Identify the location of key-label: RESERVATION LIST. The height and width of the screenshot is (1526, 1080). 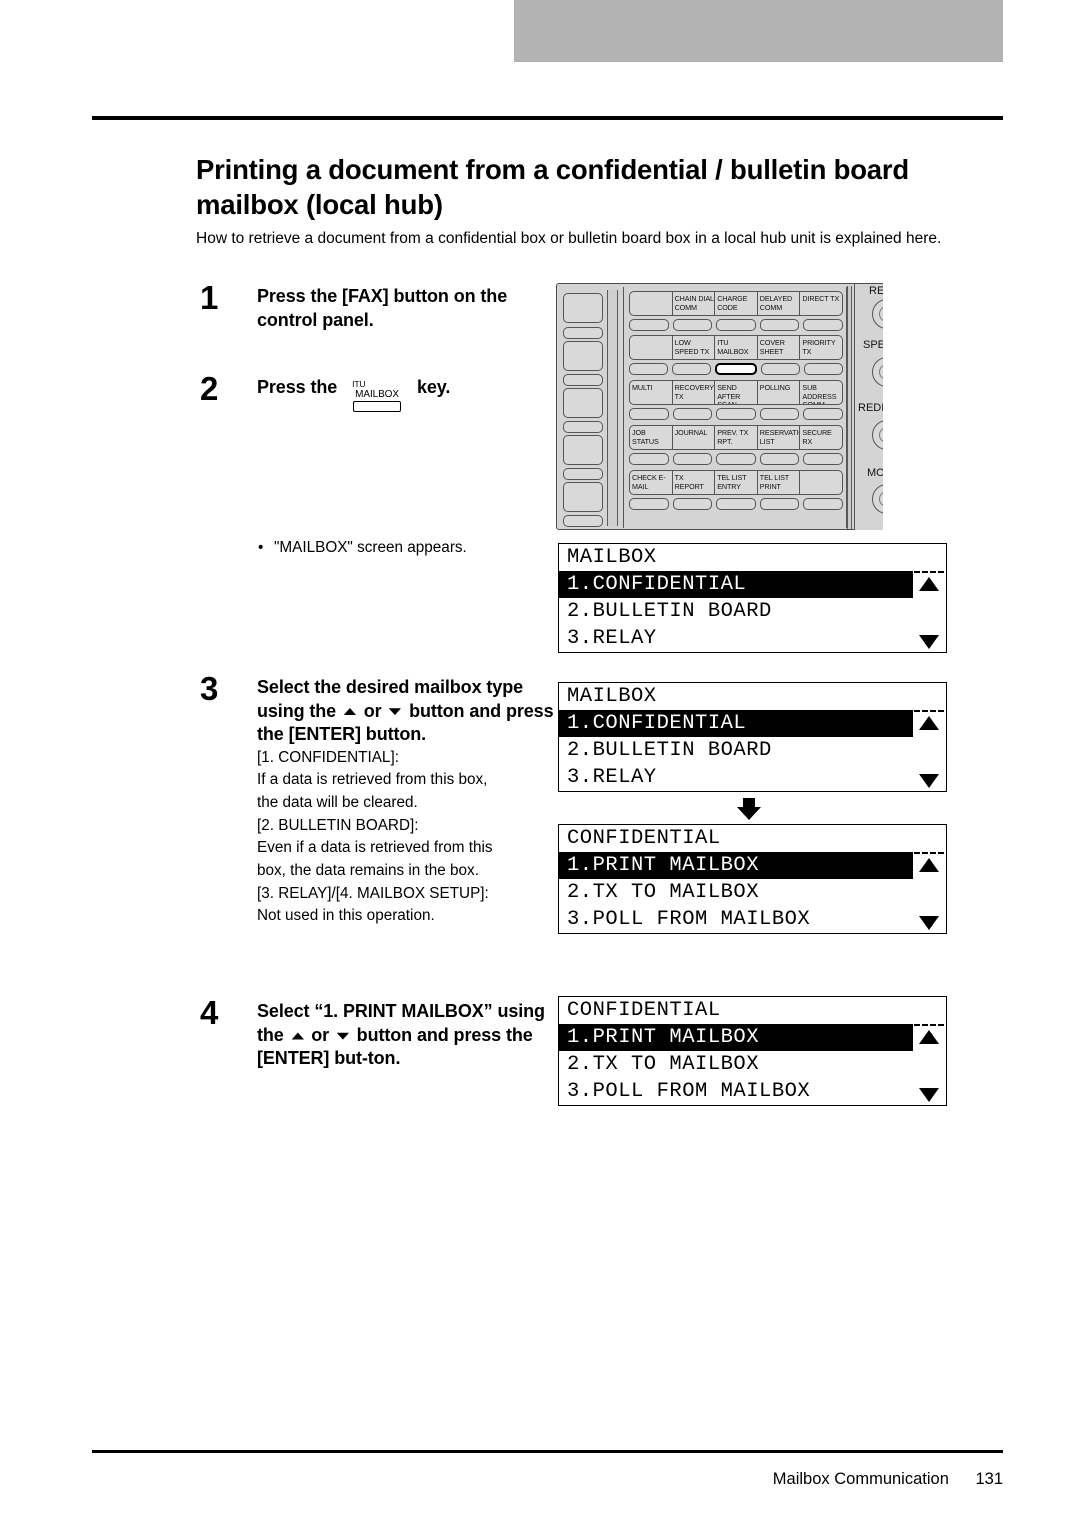
(777, 437).